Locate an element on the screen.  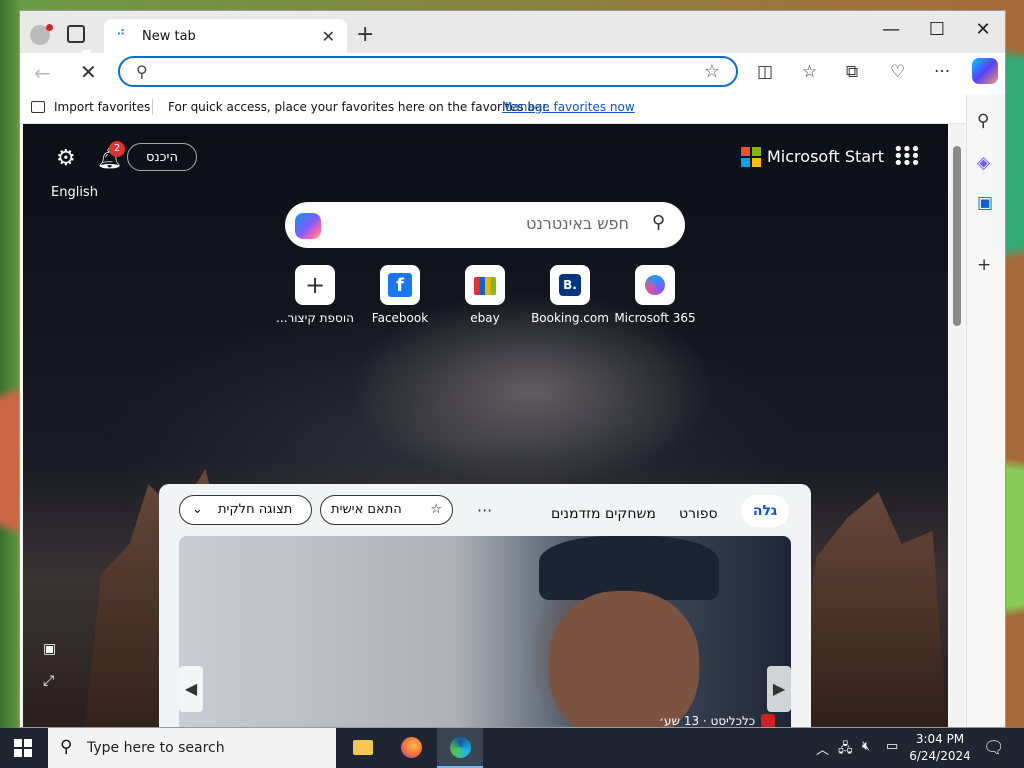
scrollbar-thumb is located at coordinates (957, 236).